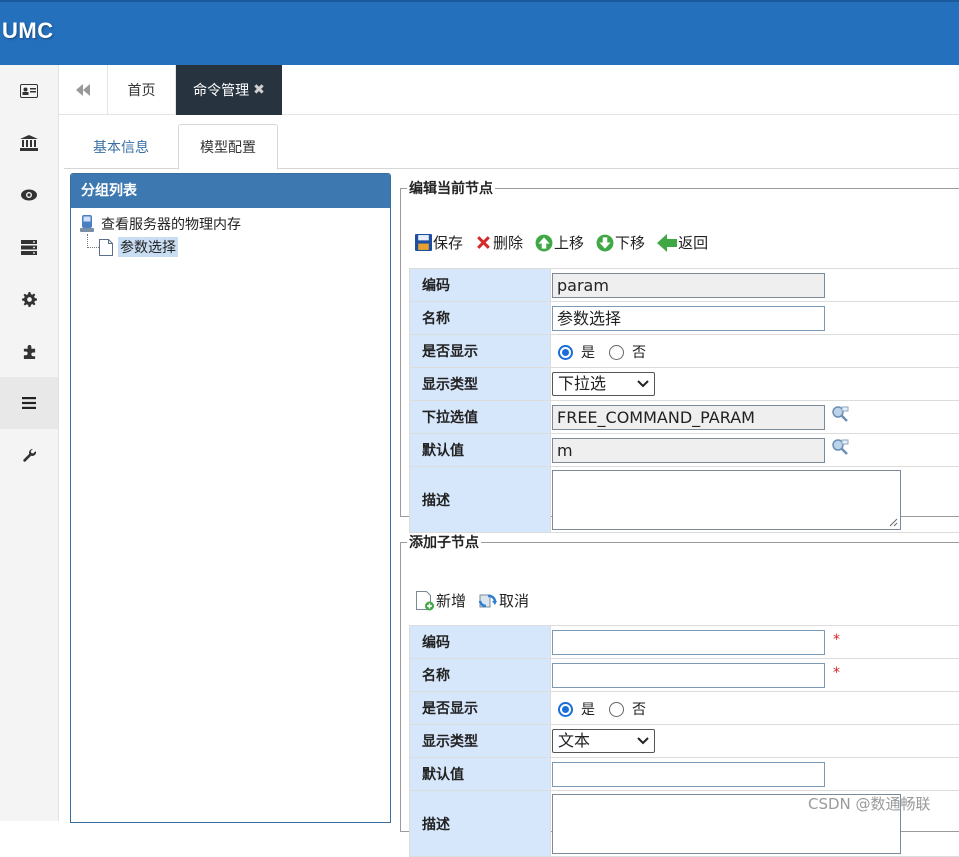 Image resolution: width=959 pixels, height=857 pixels. I want to click on edit-node-legend: 编辑当前节点, so click(451, 188).